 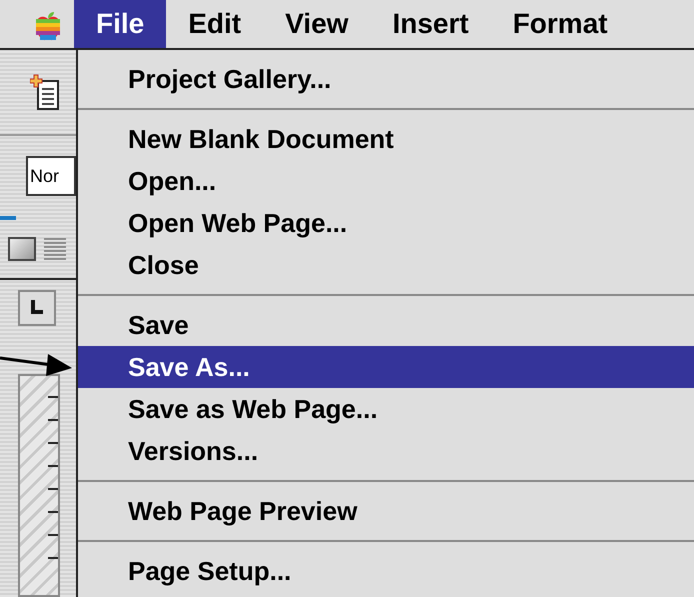 What do you see at coordinates (22, 249) in the screenshot?
I see `view-button` at bounding box center [22, 249].